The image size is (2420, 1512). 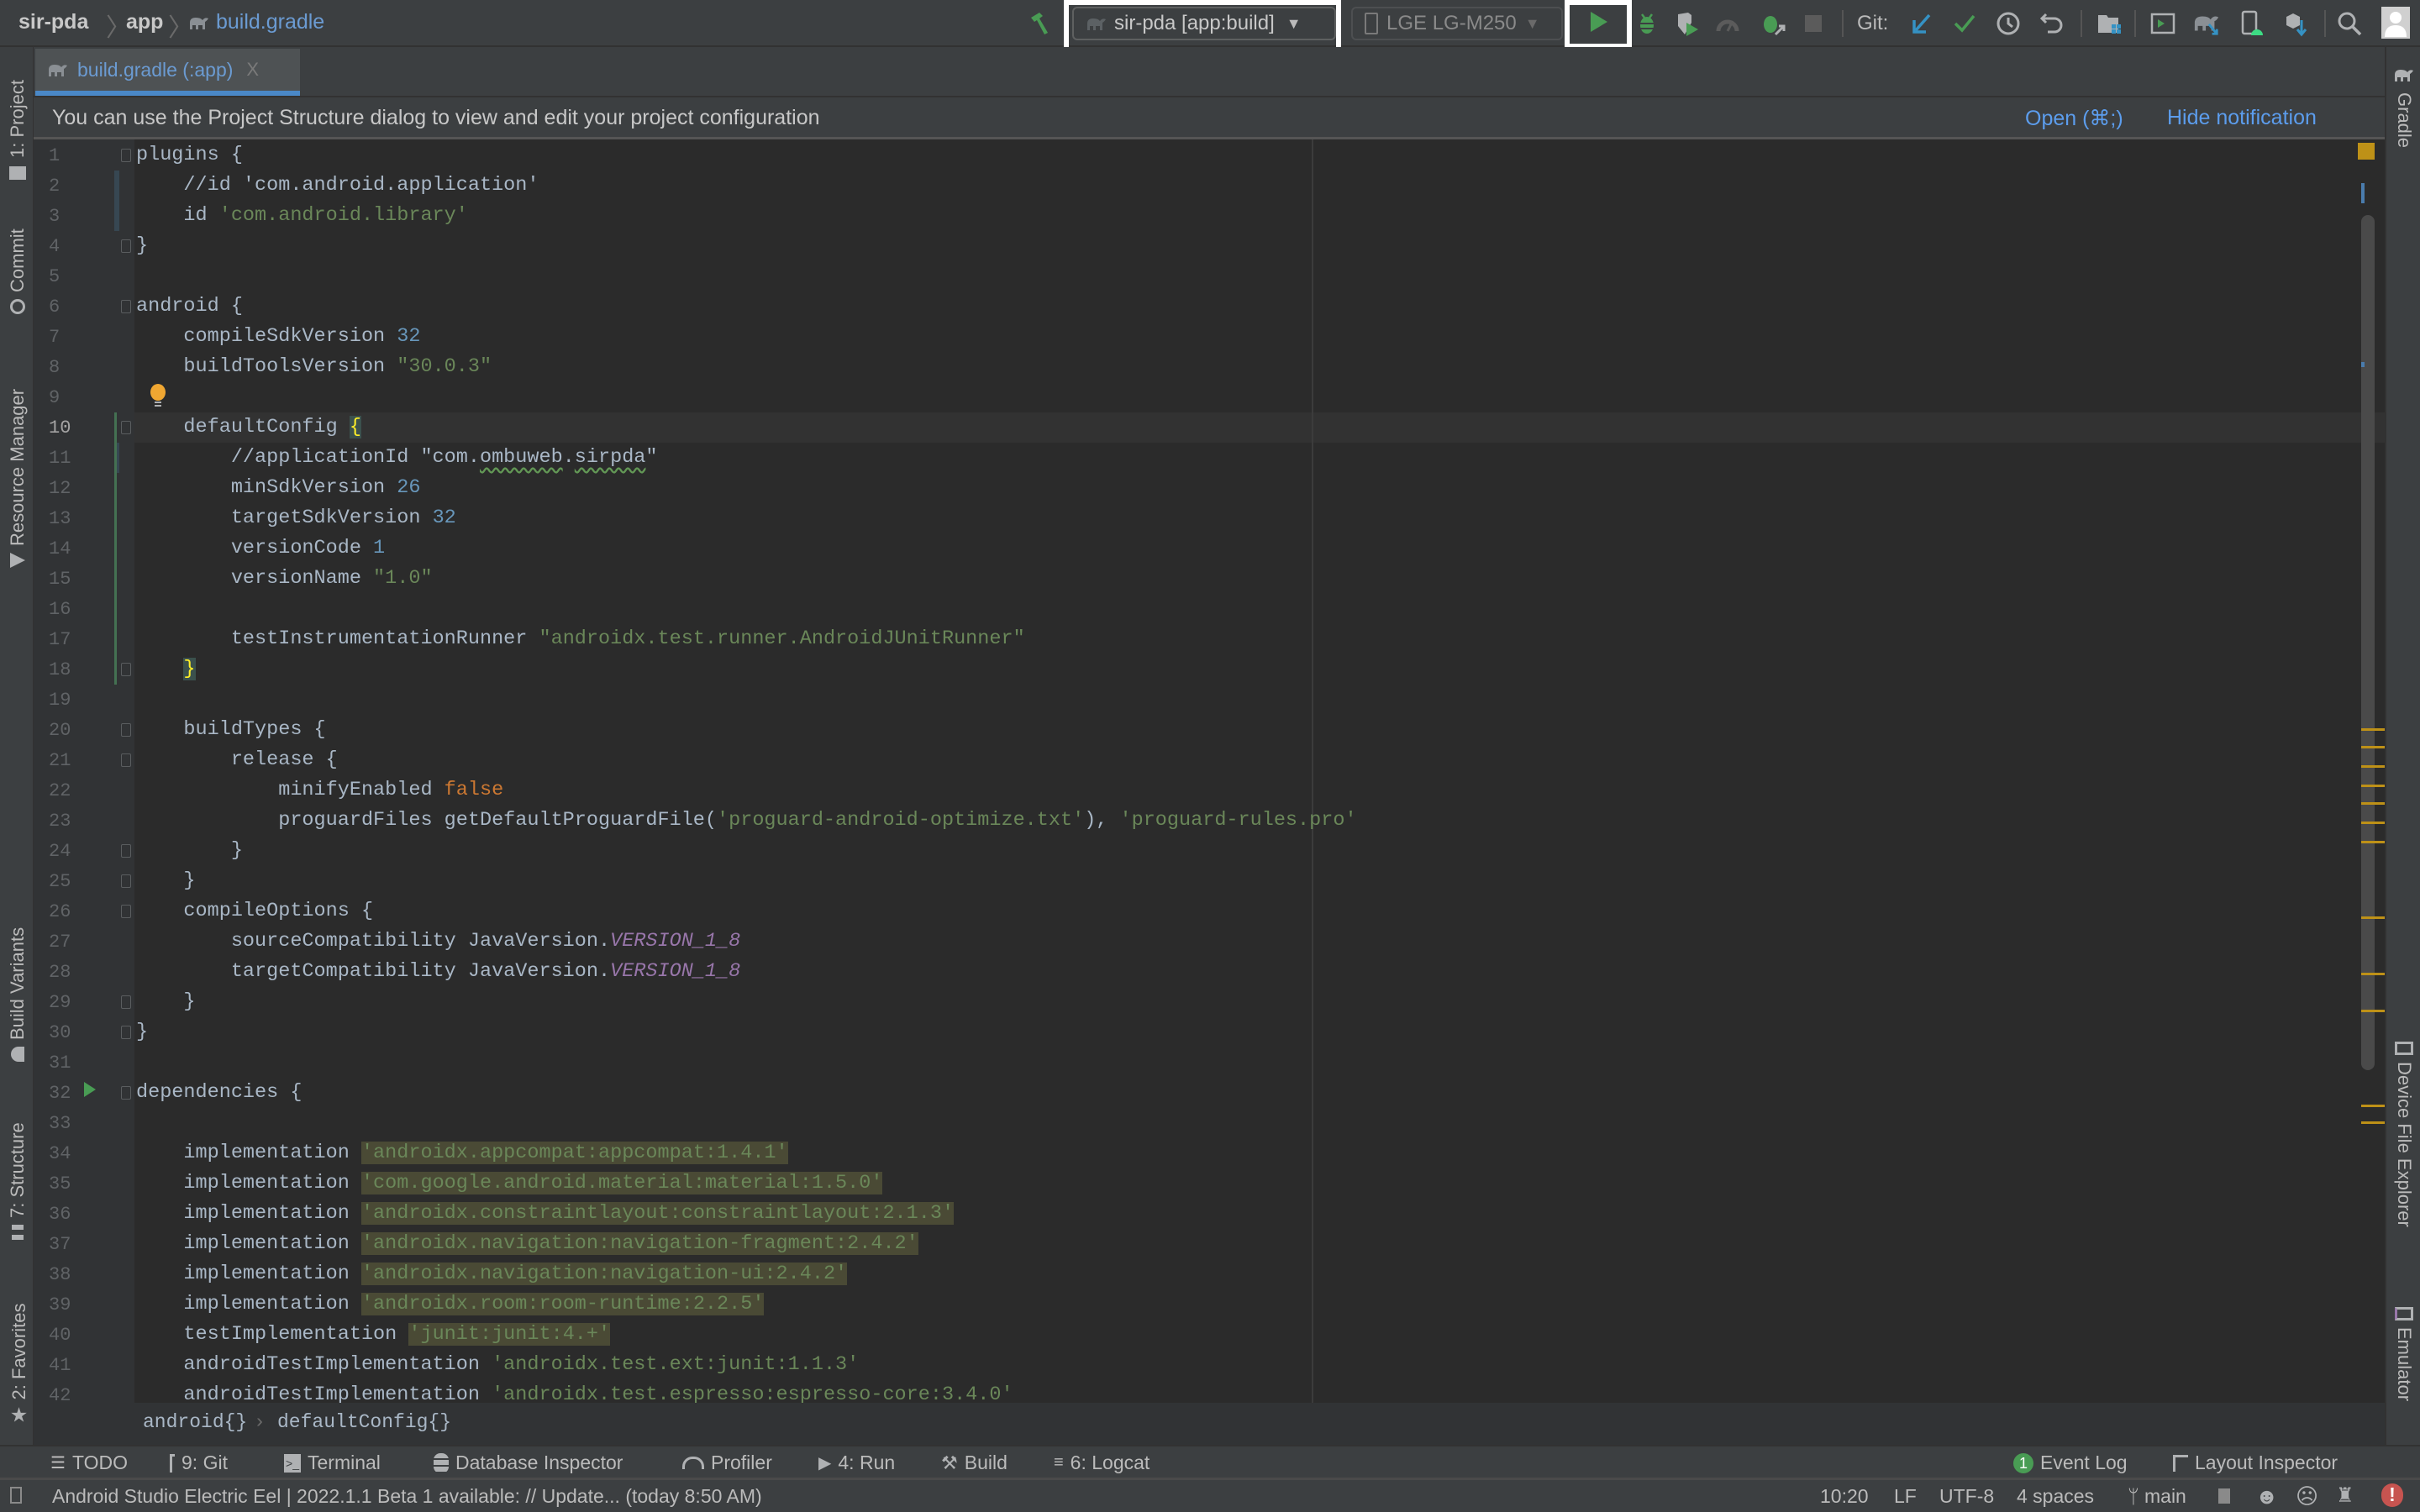 I want to click on git-update-icon, so click(x=1921, y=23).